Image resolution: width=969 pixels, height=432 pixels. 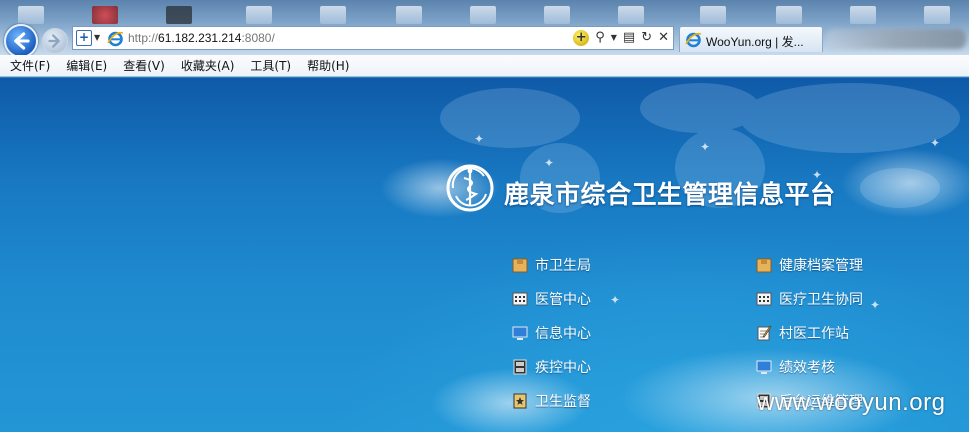 I want to click on menu-view: 查看(V), so click(x=144, y=65).